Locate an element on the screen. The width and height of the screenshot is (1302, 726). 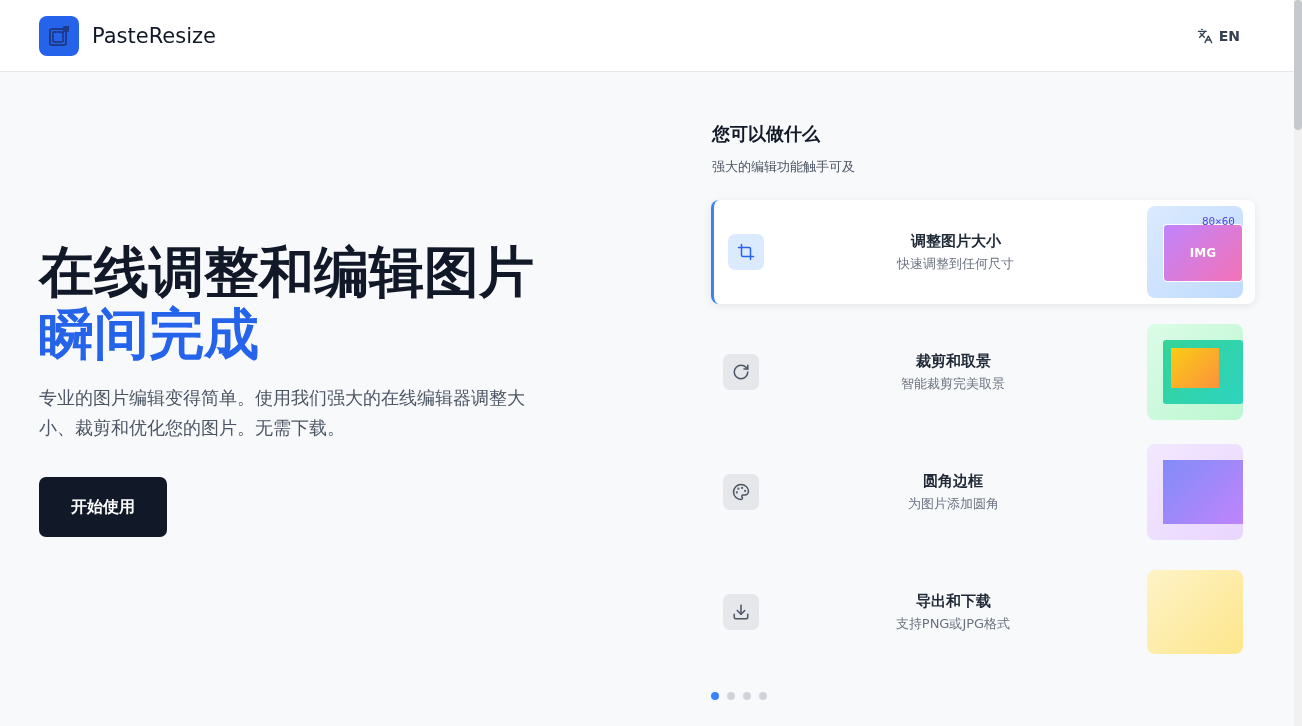
start-button: 开始使用 is located at coordinates (103, 507).